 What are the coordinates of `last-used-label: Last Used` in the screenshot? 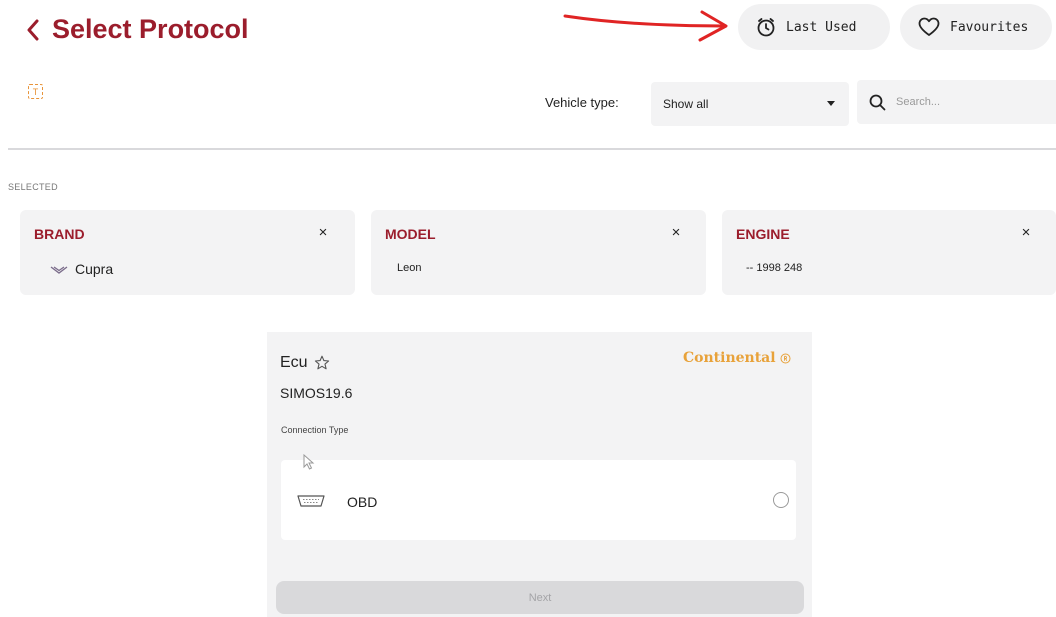 It's located at (821, 27).